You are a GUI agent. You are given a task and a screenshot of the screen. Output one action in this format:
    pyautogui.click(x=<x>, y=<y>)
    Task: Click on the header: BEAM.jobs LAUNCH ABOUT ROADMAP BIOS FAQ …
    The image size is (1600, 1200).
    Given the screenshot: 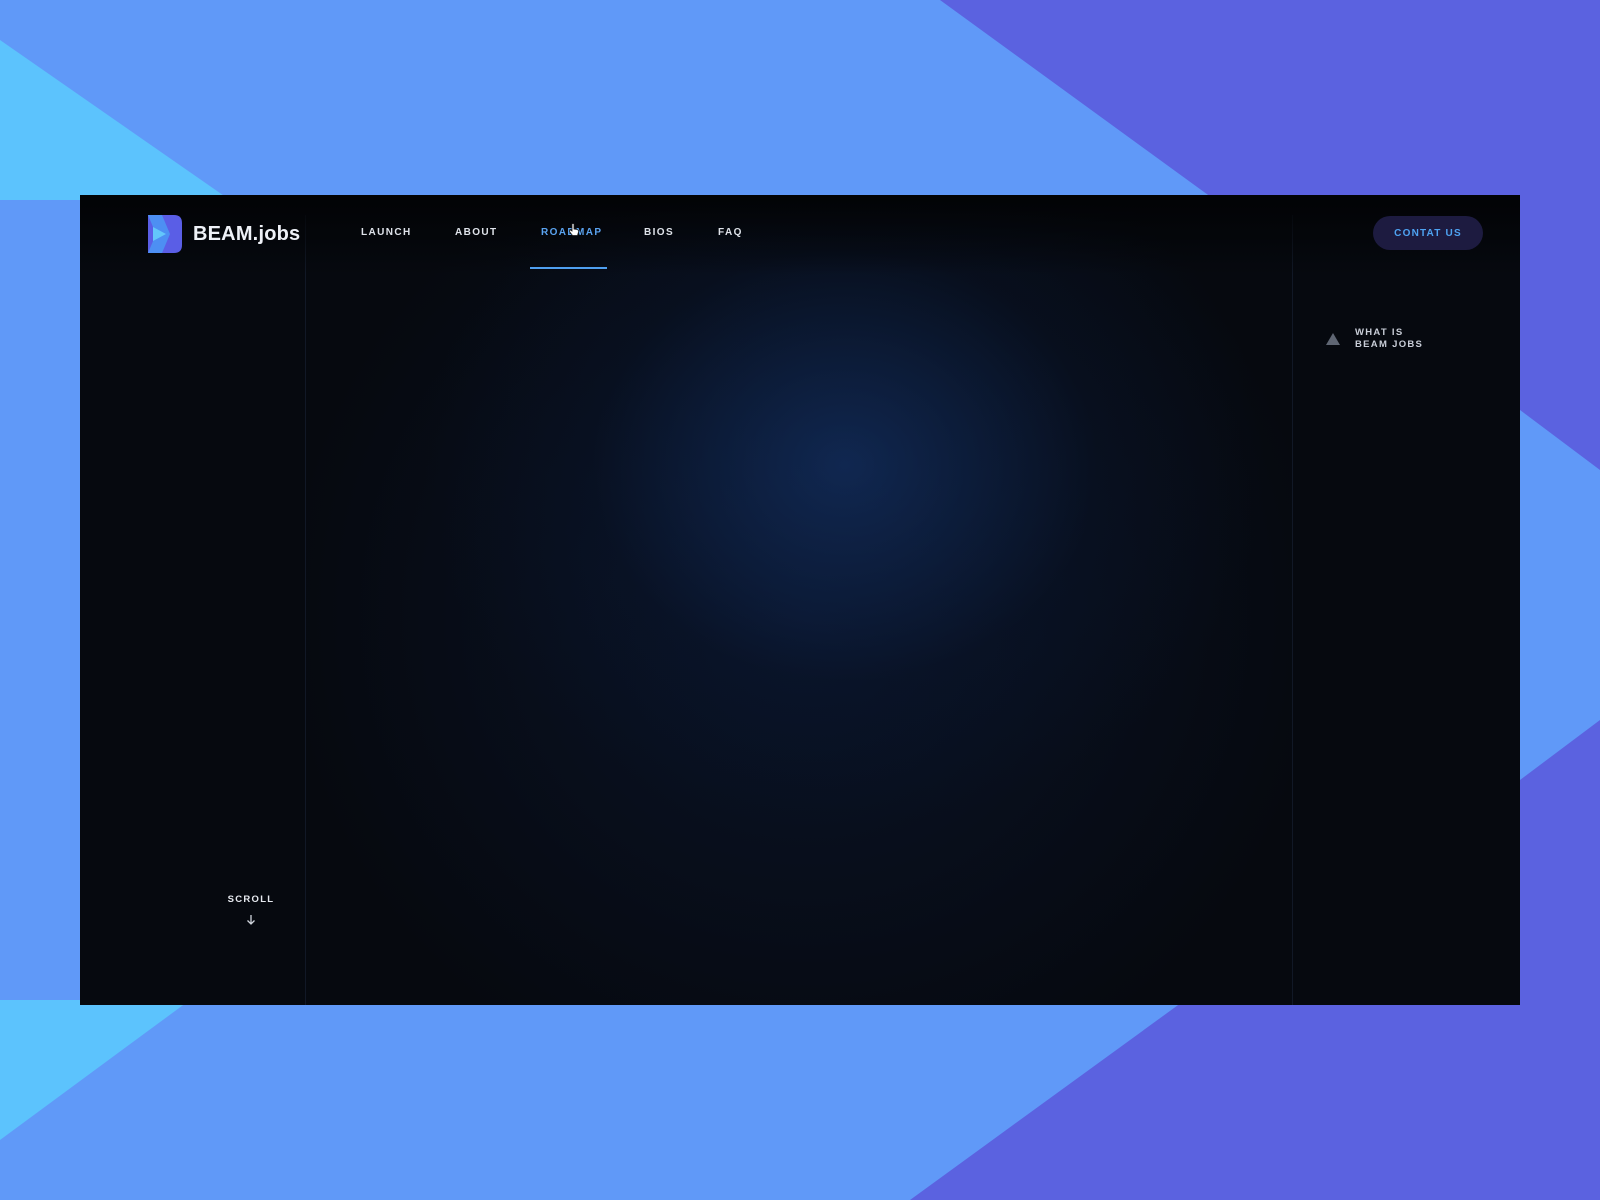 What is the action you would take?
    pyautogui.click(x=800, y=235)
    